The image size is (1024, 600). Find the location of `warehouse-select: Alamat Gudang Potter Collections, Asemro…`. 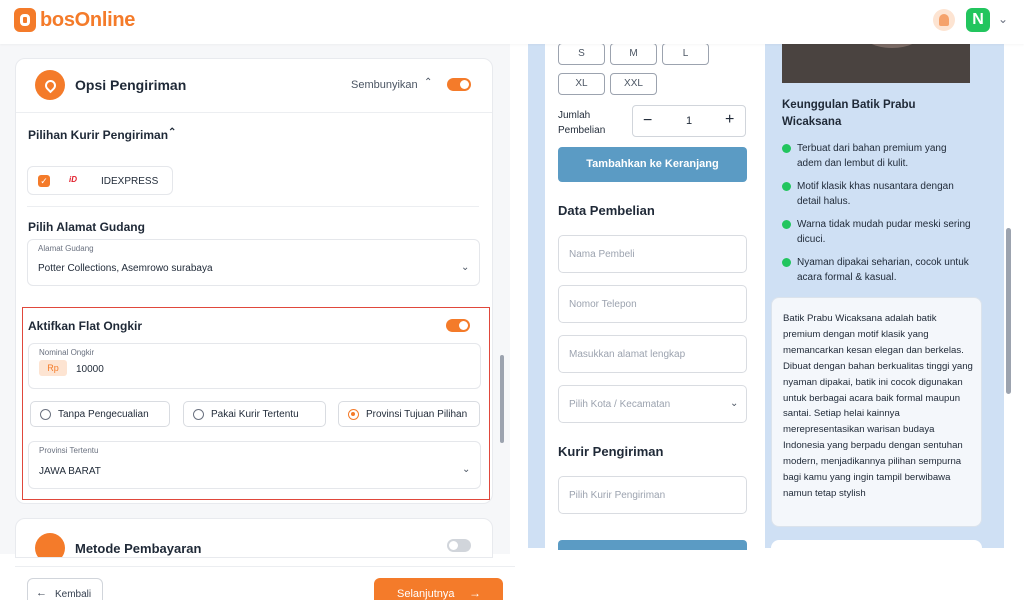

warehouse-select: Alamat Gudang Potter Collections, Asemro… is located at coordinates (253, 262).